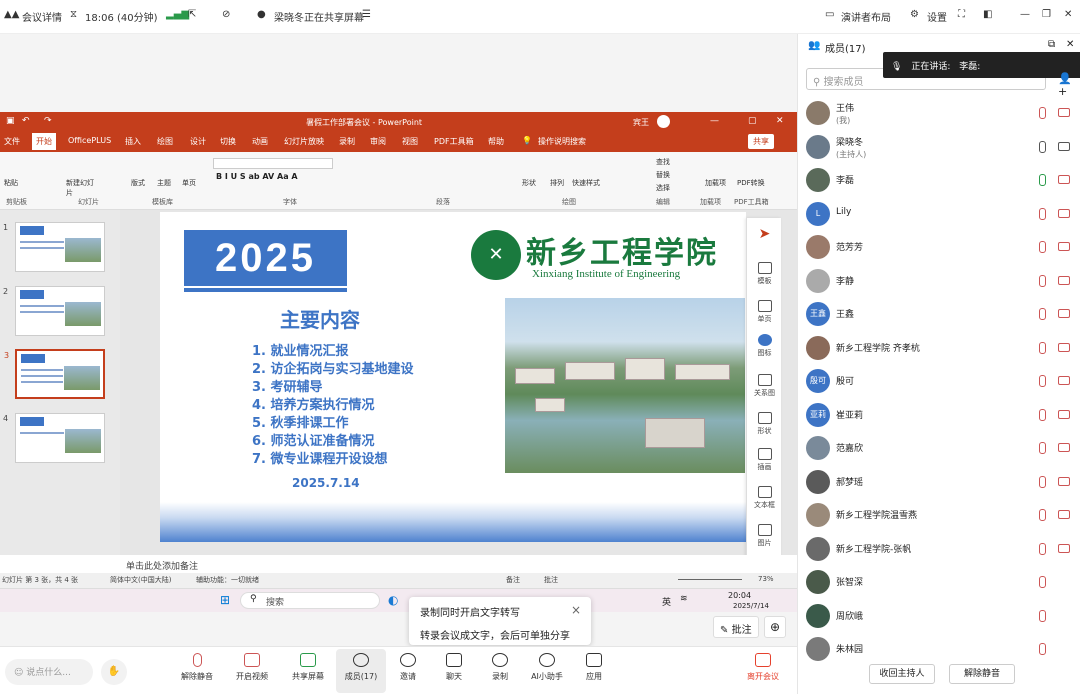  What do you see at coordinates (866, 16) in the screenshot?
I see `layout-button: 演讲者布局` at bounding box center [866, 16].